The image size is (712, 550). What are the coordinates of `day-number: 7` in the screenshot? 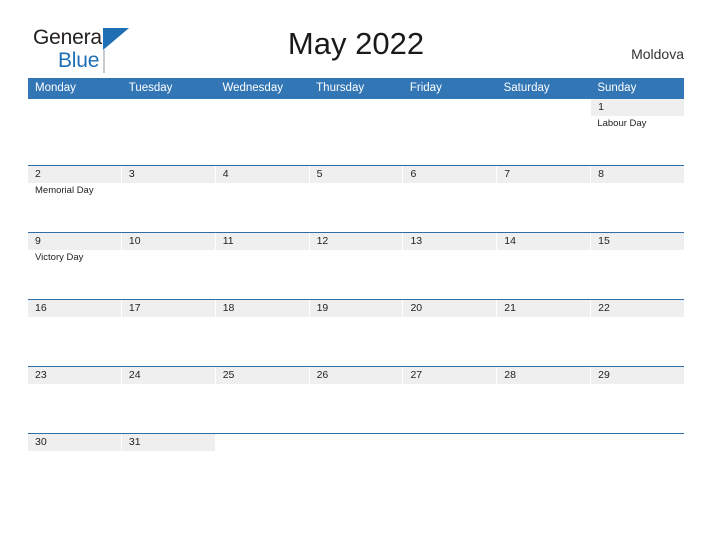 It's located at (544, 174).